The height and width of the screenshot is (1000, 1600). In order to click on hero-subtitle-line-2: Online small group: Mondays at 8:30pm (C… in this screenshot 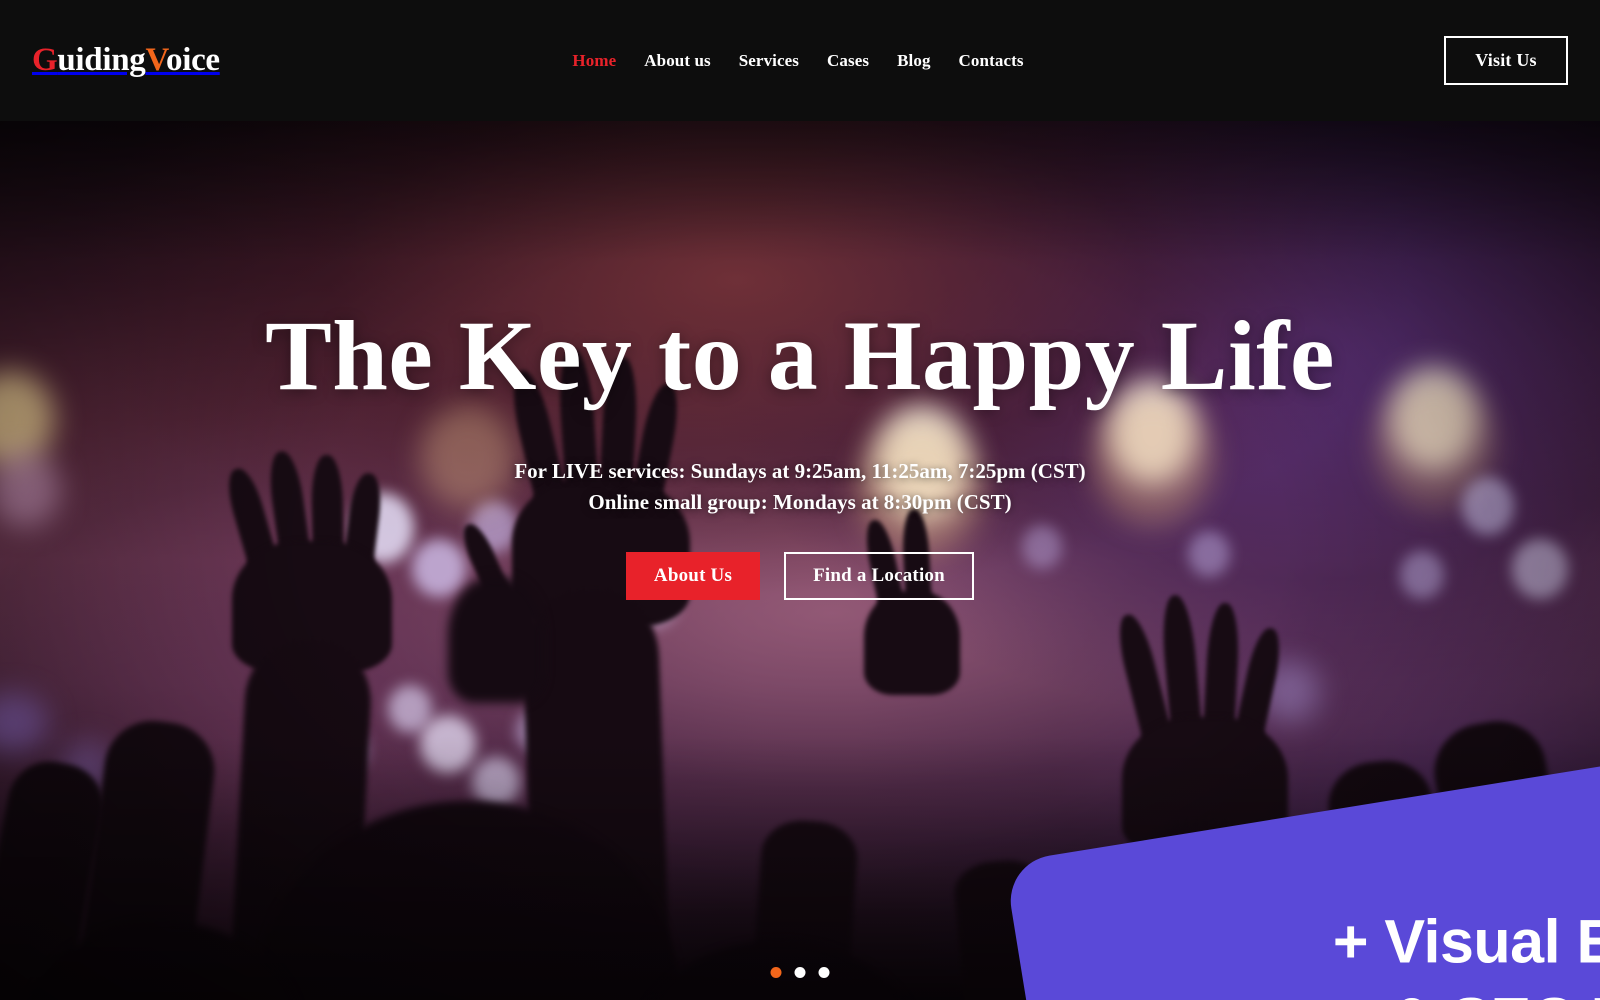, I will do `click(800, 501)`.